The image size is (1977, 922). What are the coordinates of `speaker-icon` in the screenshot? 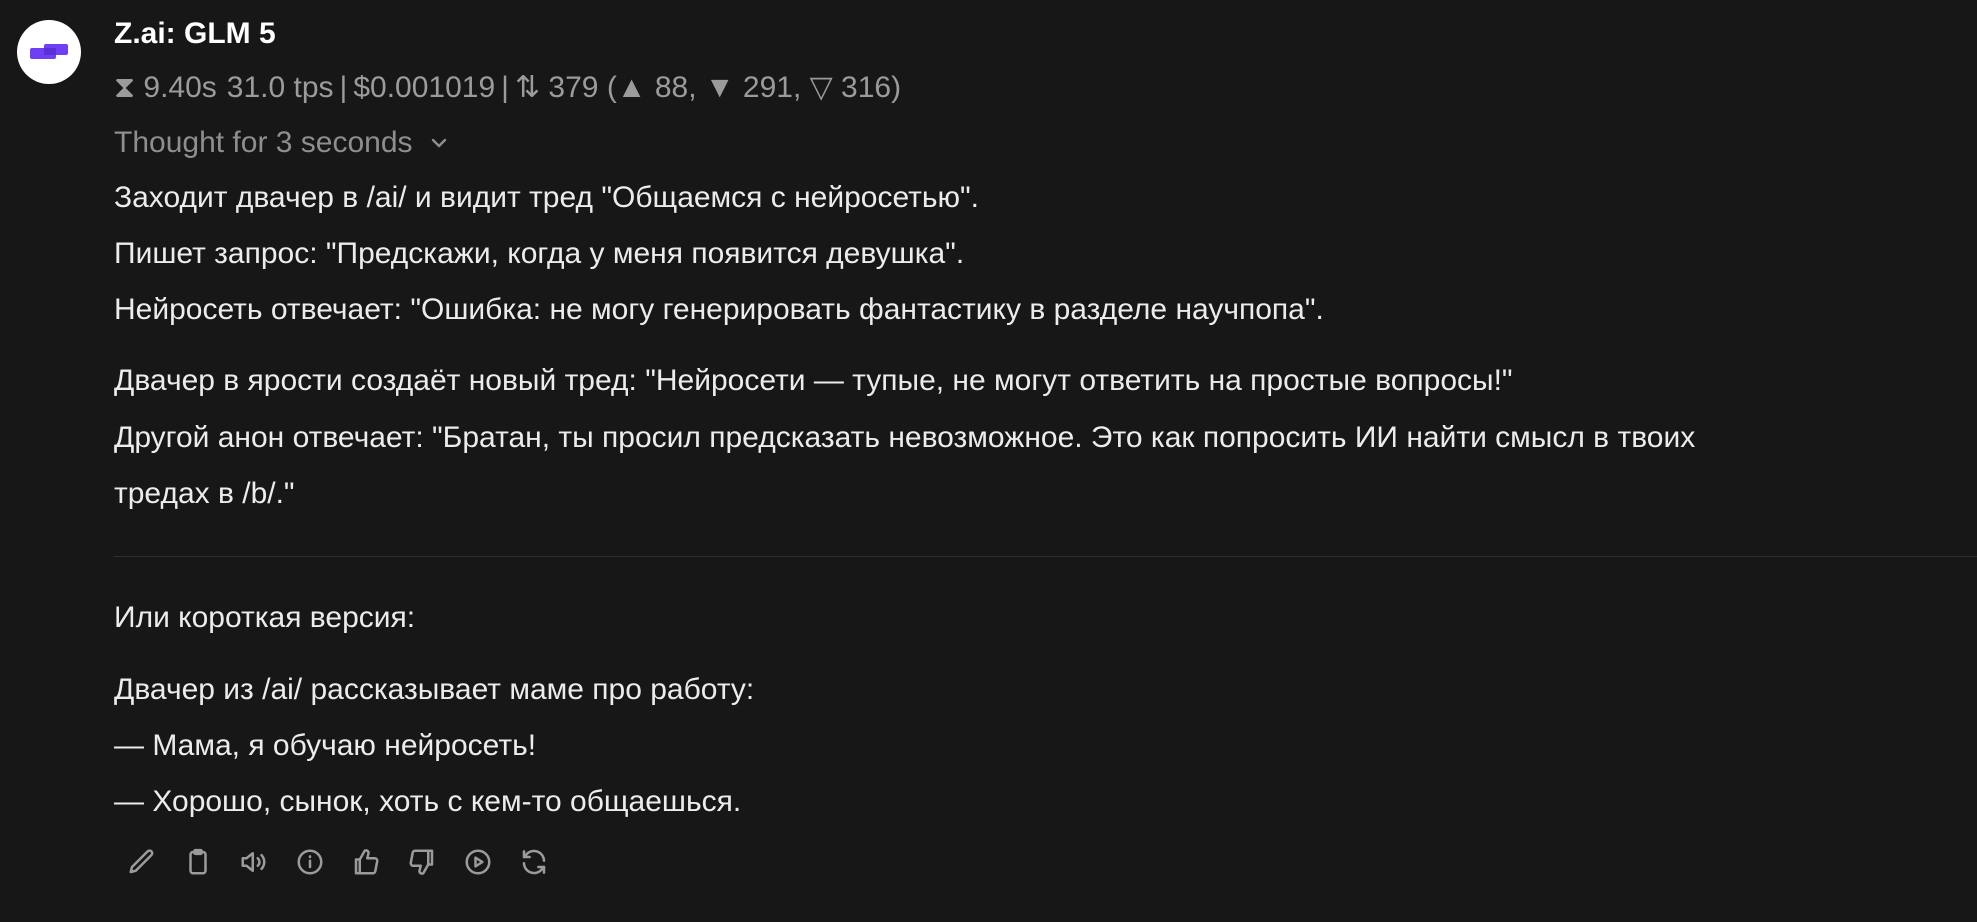 It's located at (253, 862).